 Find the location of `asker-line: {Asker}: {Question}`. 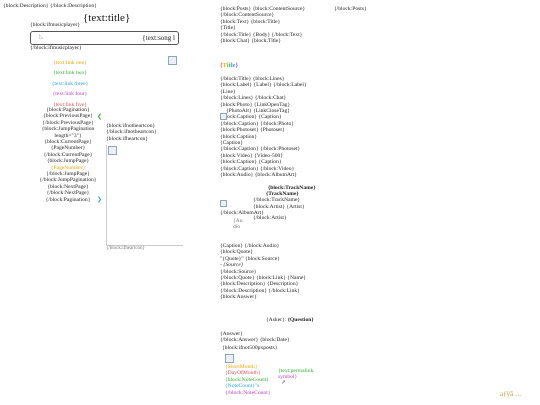

asker-line: {Asker}: {Question} is located at coordinates (290, 320).